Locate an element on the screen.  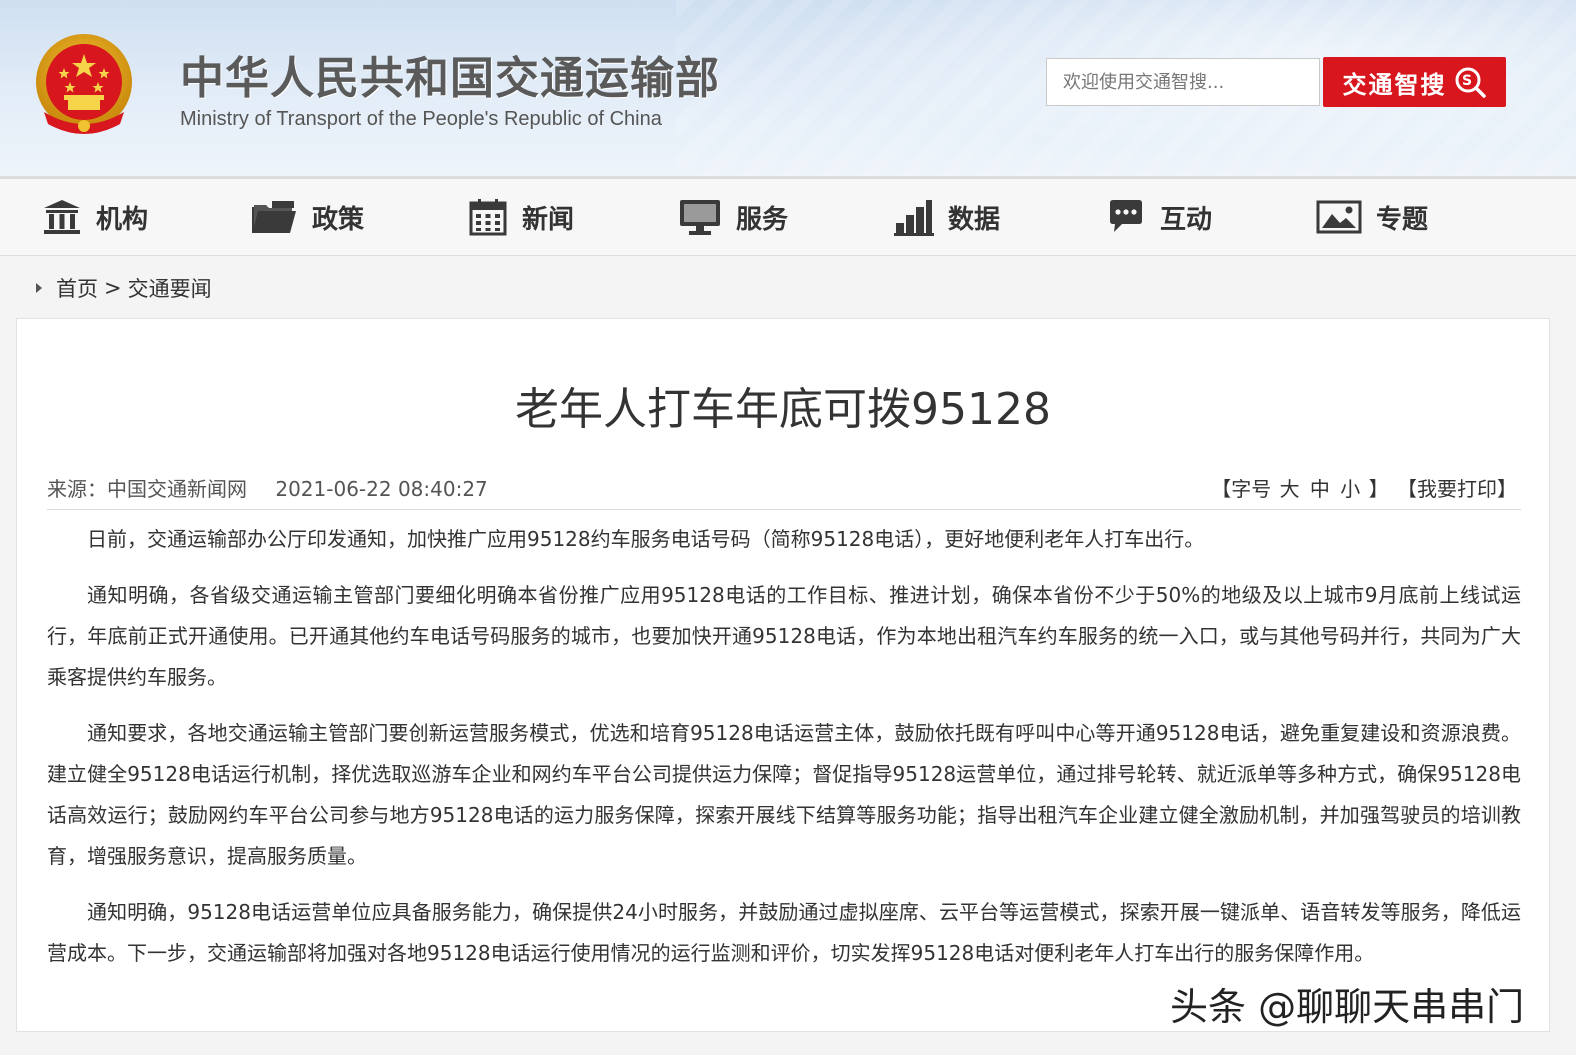
site-title: 中华人民共和国交通运输部 is located at coordinates (450, 78).